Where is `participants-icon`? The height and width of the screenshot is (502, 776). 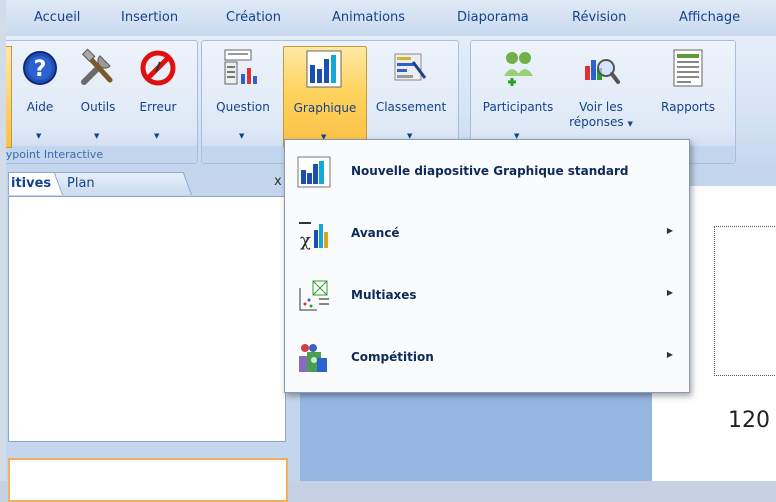
participants-icon is located at coordinates (518, 69).